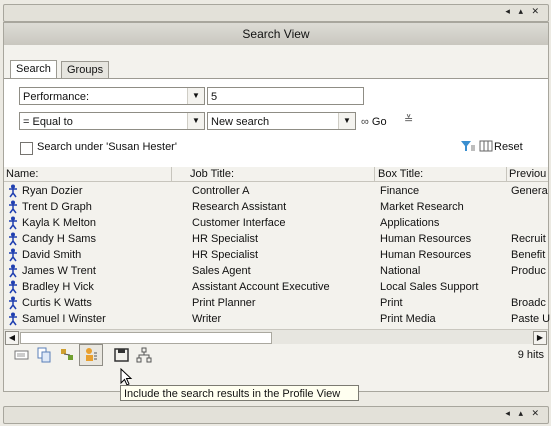 The image size is (551, 426). What do you see at coordinates (400, 191) in the screenshot?
I see `cell-box-title: Finance` at bounding box center [400, 191].